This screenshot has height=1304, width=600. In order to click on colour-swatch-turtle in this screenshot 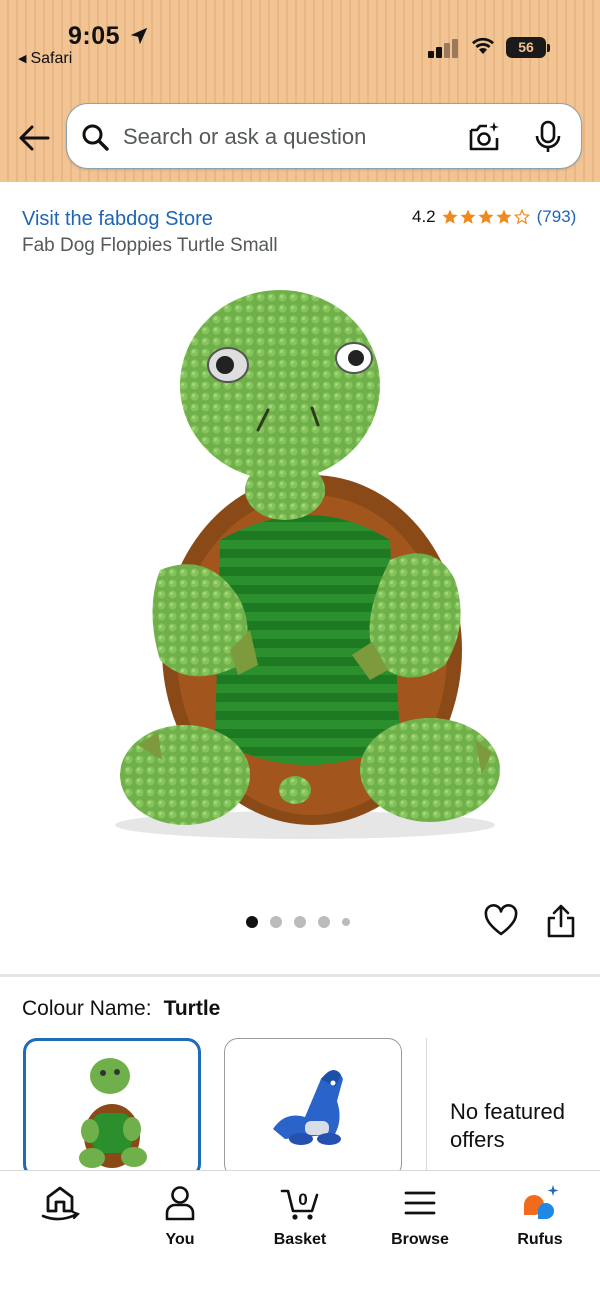, I will do `click(112, 1108)`.